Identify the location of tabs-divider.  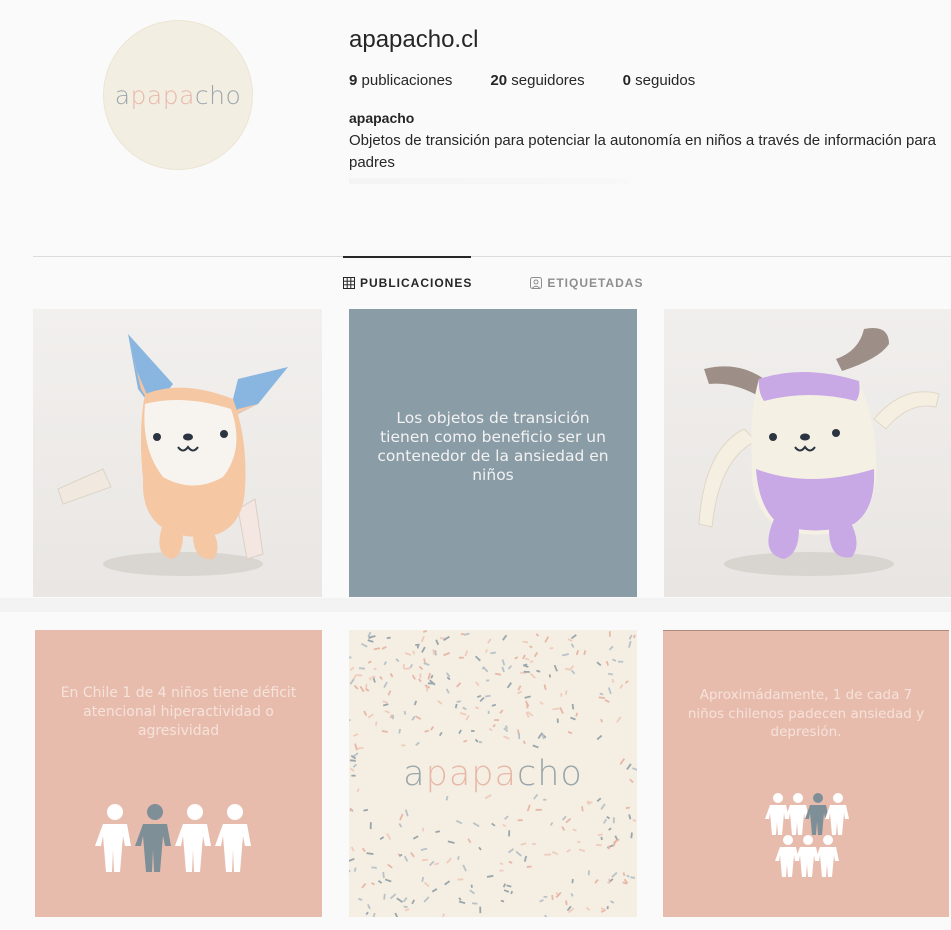
(492, 256).